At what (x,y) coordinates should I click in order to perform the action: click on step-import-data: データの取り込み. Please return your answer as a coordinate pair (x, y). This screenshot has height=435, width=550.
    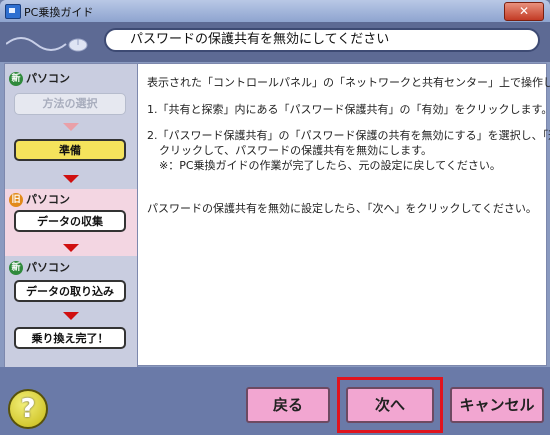
    Looking at the image, I should click on (70, 291).